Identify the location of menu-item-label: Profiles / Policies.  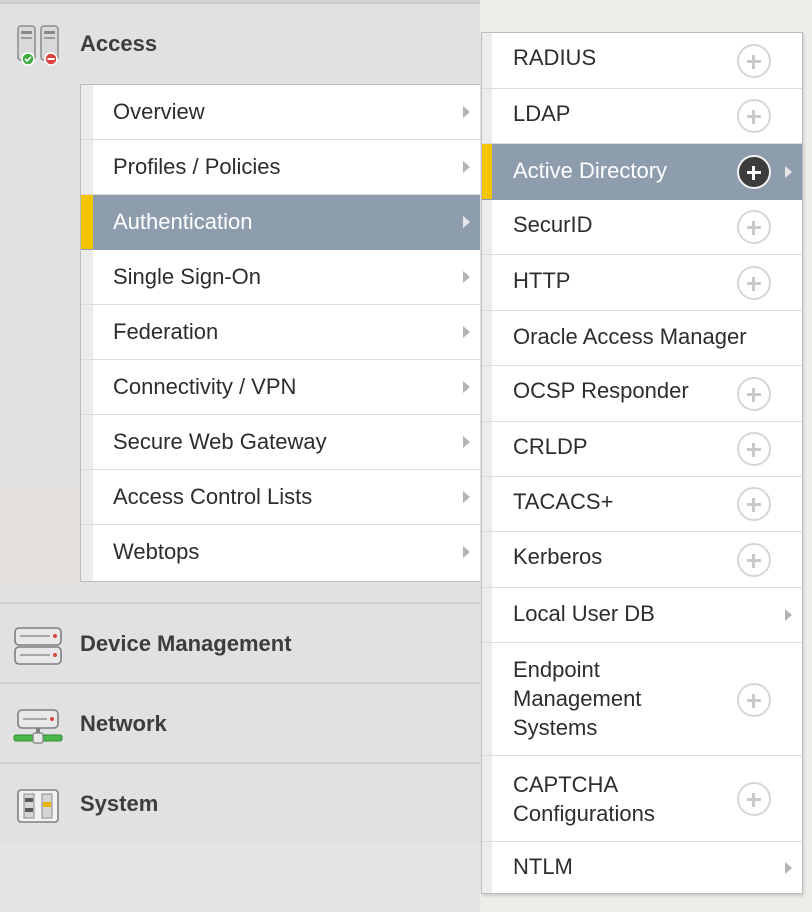
(197, 166).